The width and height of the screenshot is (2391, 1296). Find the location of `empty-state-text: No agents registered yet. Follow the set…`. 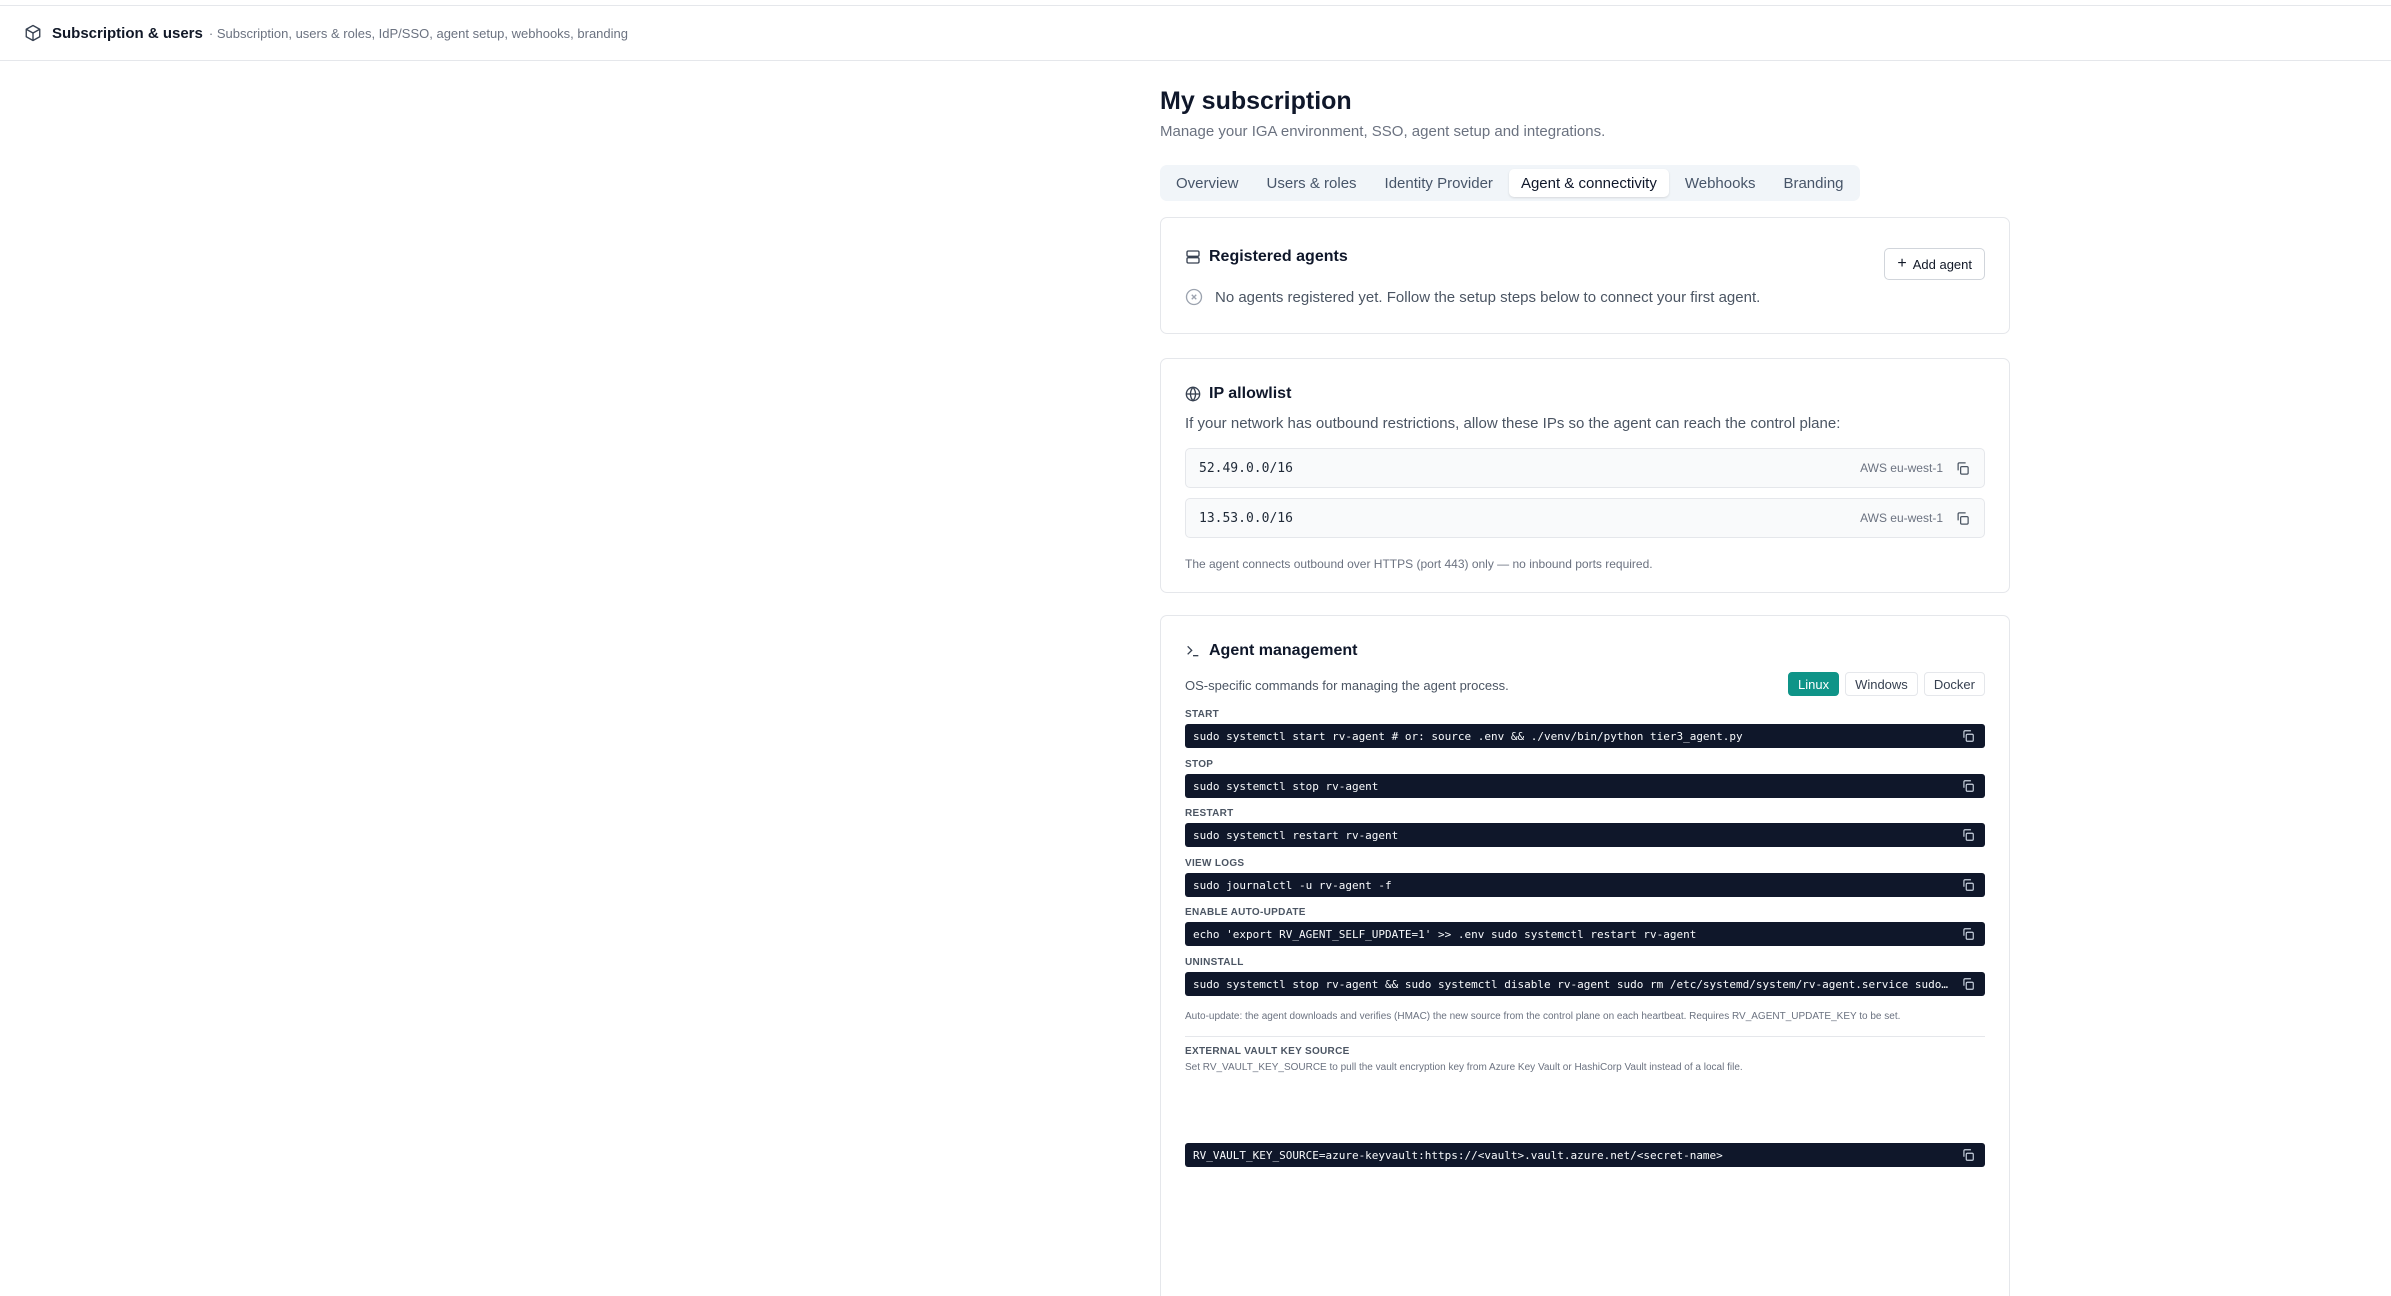

empty-state-text: No agents registered yet. Follow the set… is located at coordinates (1488, 297).